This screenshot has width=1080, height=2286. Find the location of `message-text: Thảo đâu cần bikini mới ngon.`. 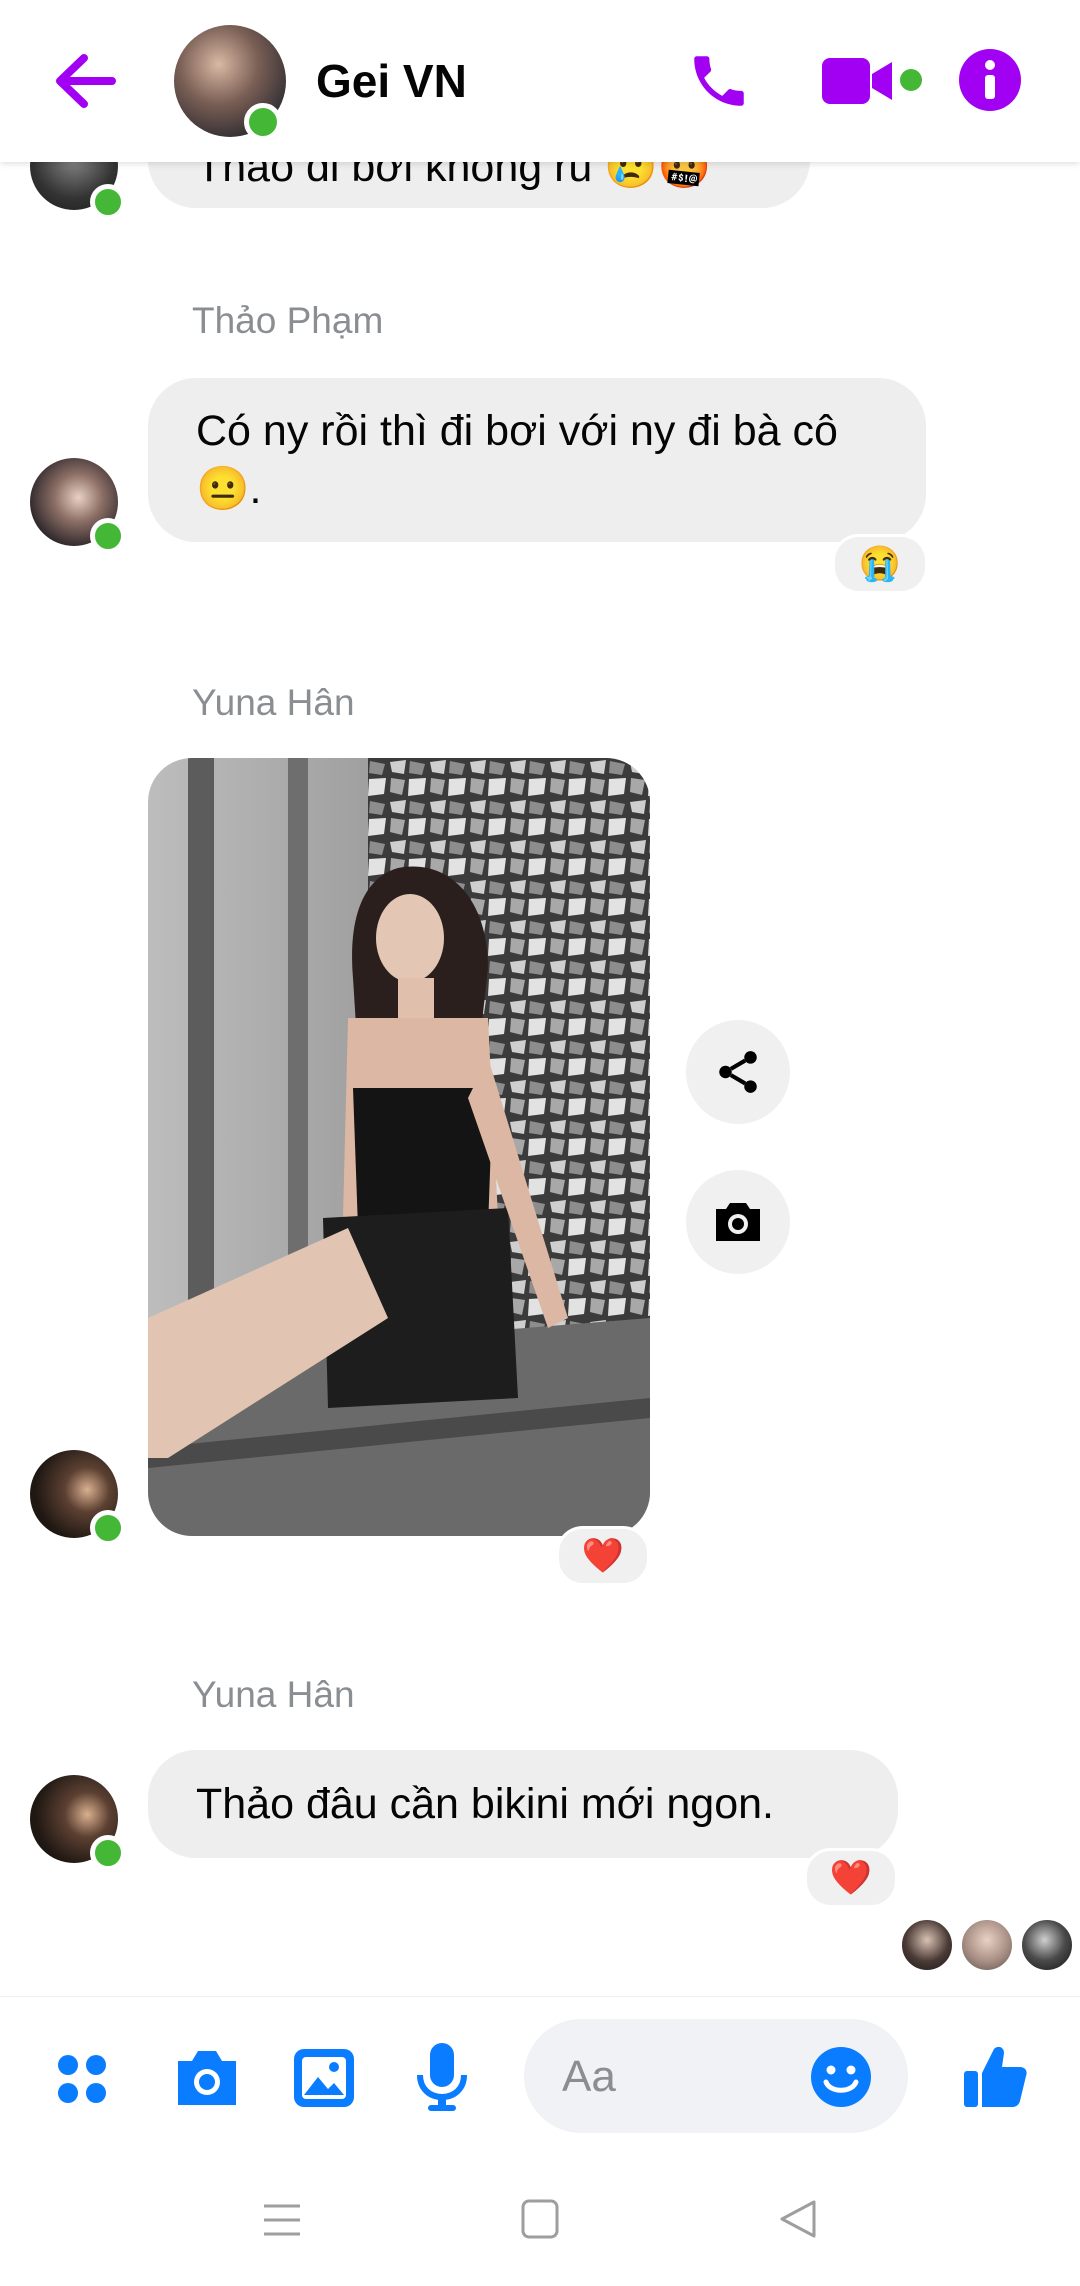

message-text: Thảo đâu cần bikini mới ngon. is located at coordinates (485, 1804).